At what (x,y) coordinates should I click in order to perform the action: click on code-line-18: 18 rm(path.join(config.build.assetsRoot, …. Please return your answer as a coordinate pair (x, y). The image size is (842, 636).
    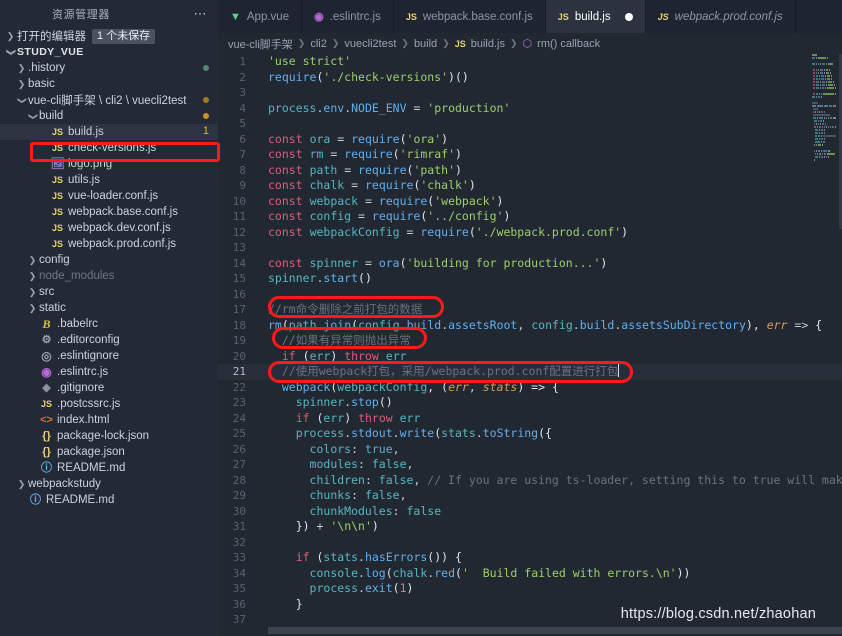
    Looking at the image, I should click on (530, 326).